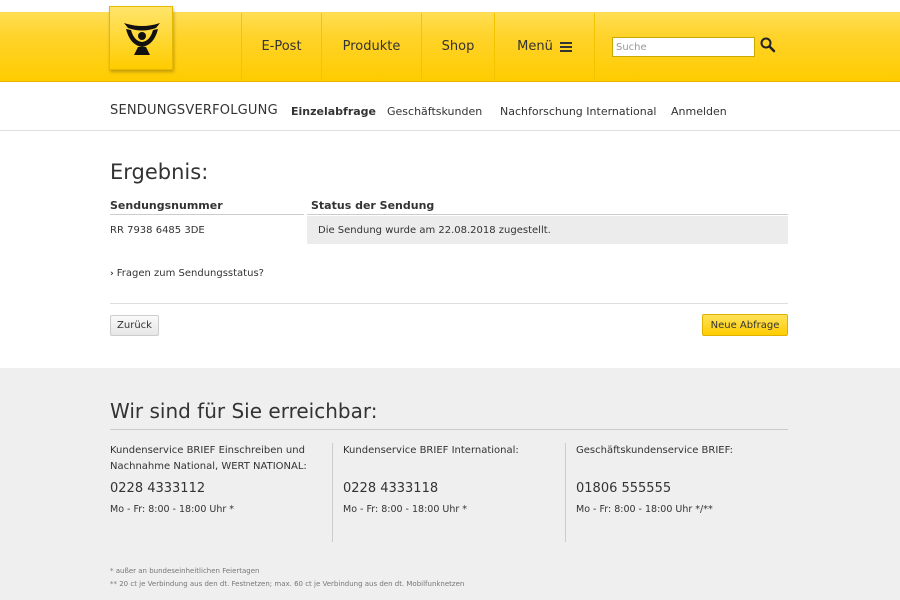 This screenshot has width=900, height=600. Describe the element at coordinates (391, 488) in the screenshot. I see `contact-phone: 0228 4333118` at that location.